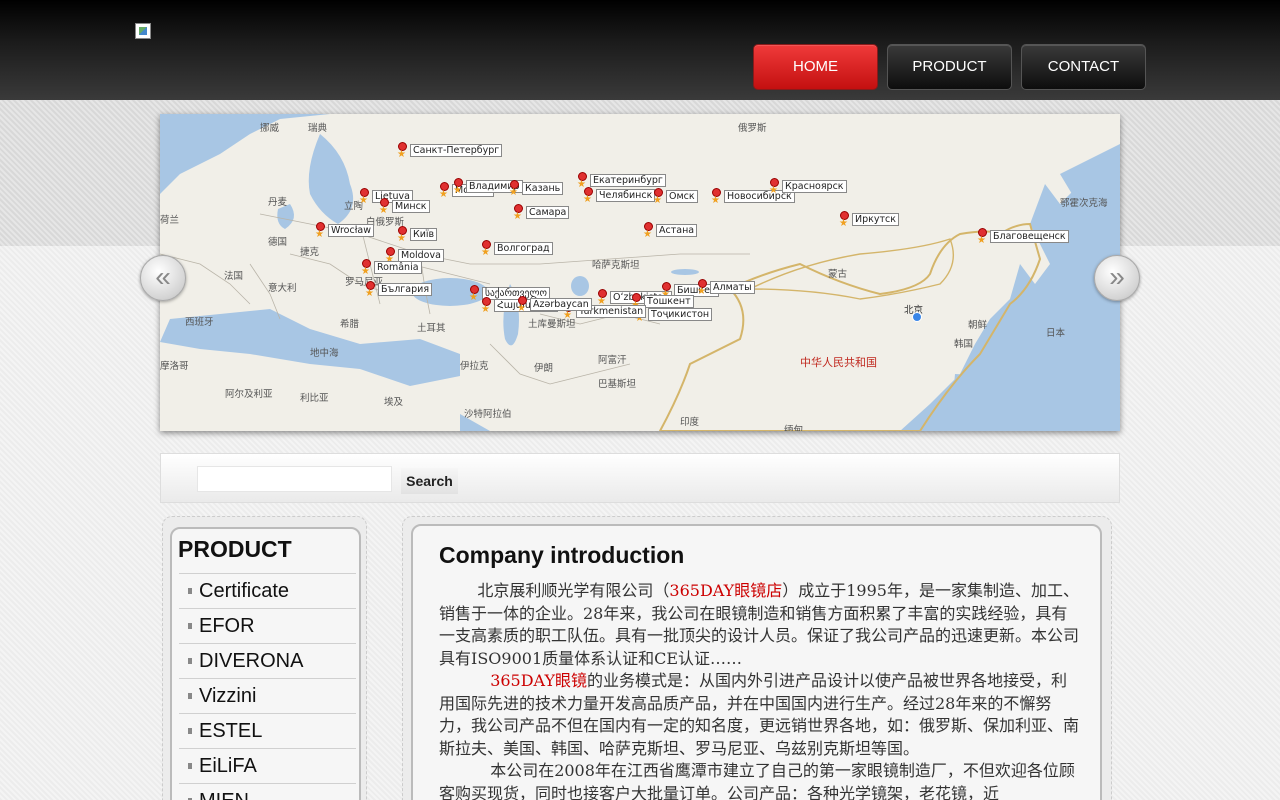  What do you see at coordinates (616, 265) in the screenshot?
I see `map-country-label: 哈萨克斯坦` at bounding box center [616, 265].